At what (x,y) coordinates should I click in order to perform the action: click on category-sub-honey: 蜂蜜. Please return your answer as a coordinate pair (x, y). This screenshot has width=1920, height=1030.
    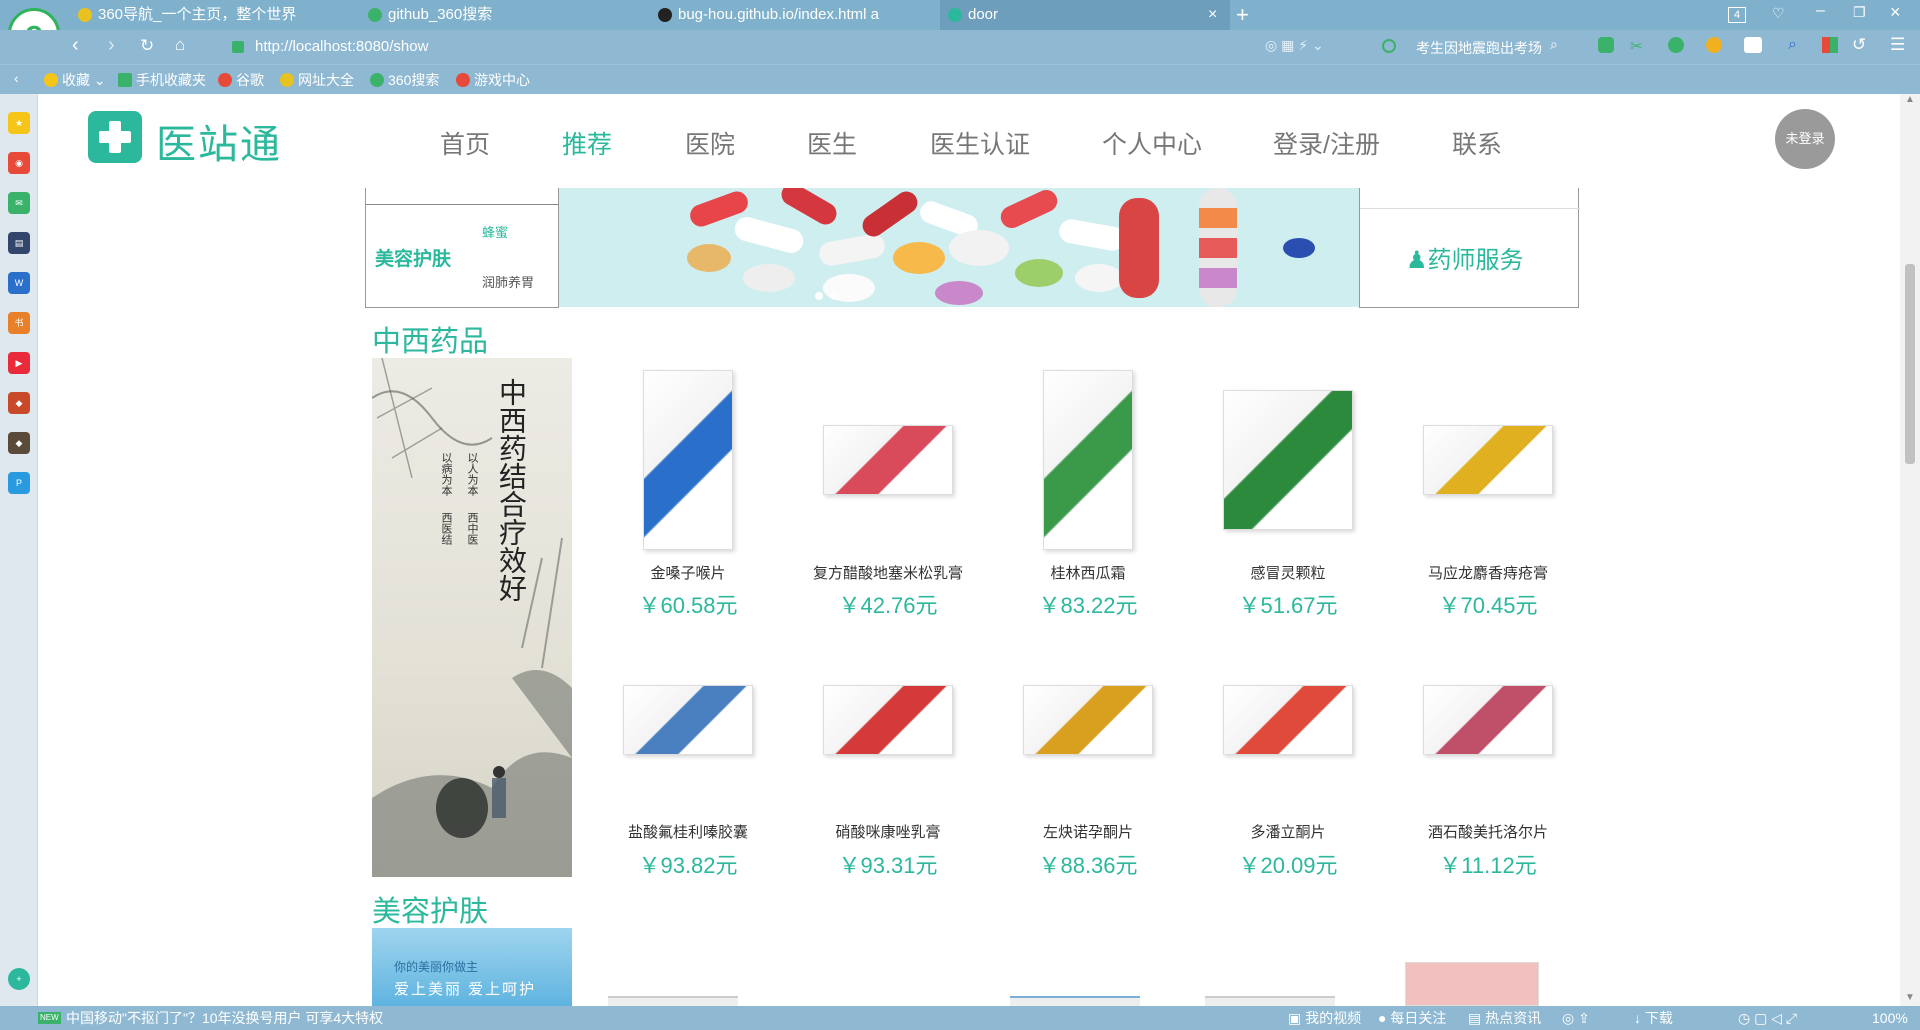
    Looking at the image, I should click on (495, 231).